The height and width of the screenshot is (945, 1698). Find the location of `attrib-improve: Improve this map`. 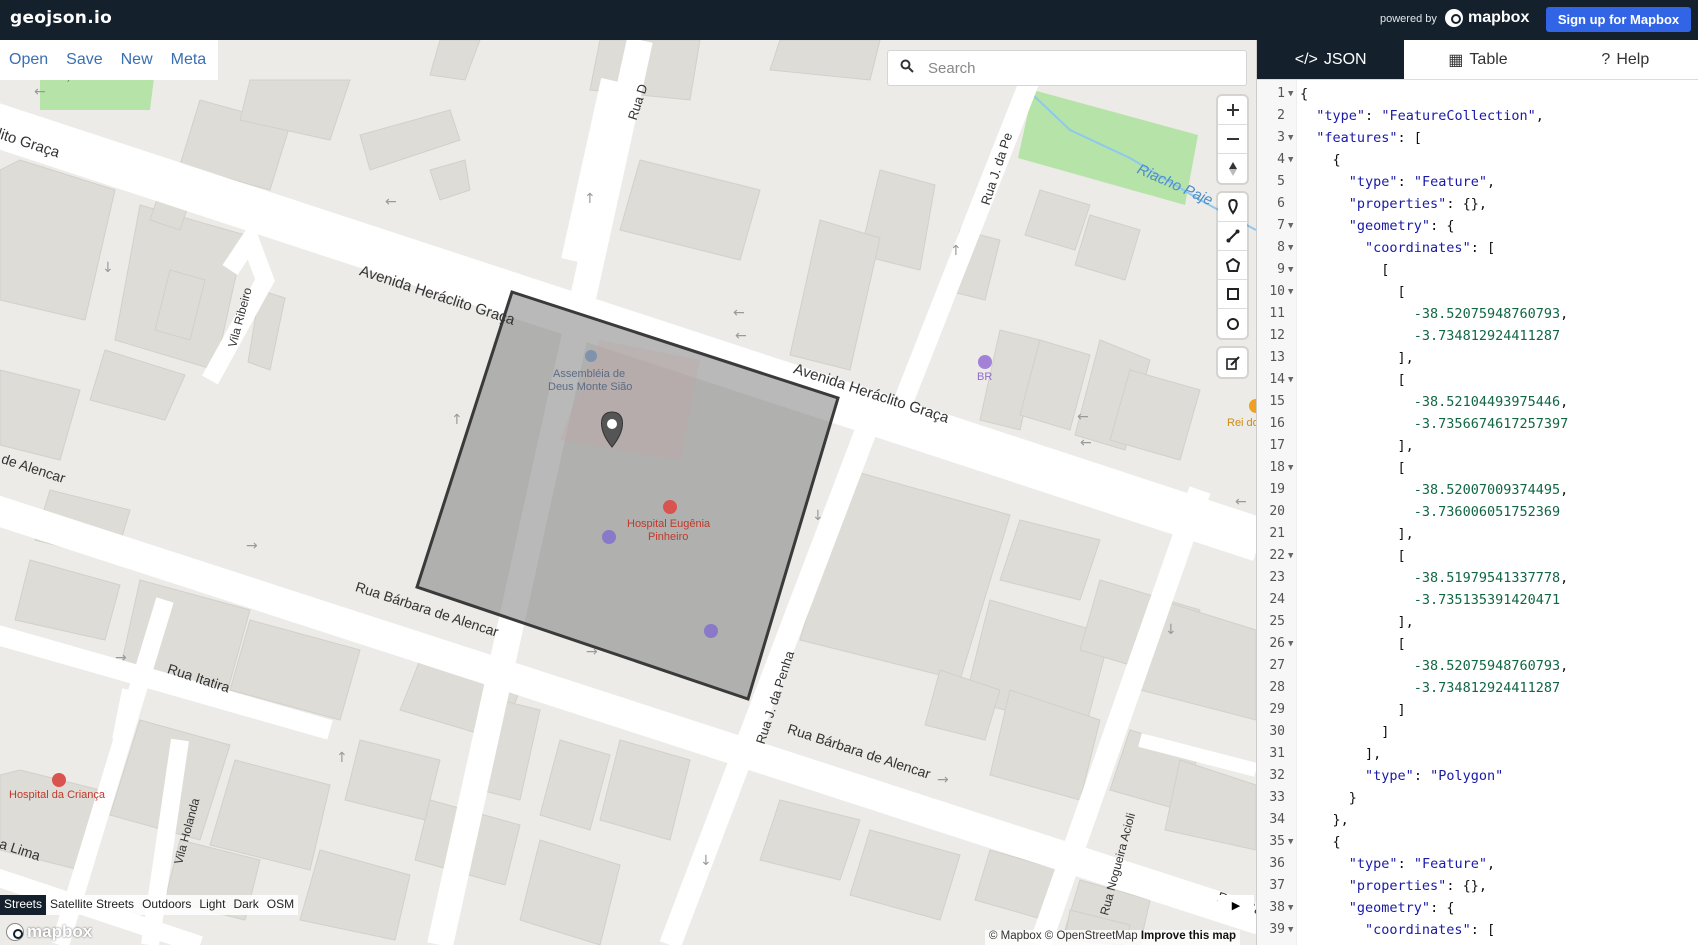

attrib-improve: Improve this map is located at coordinates (1188, 936).